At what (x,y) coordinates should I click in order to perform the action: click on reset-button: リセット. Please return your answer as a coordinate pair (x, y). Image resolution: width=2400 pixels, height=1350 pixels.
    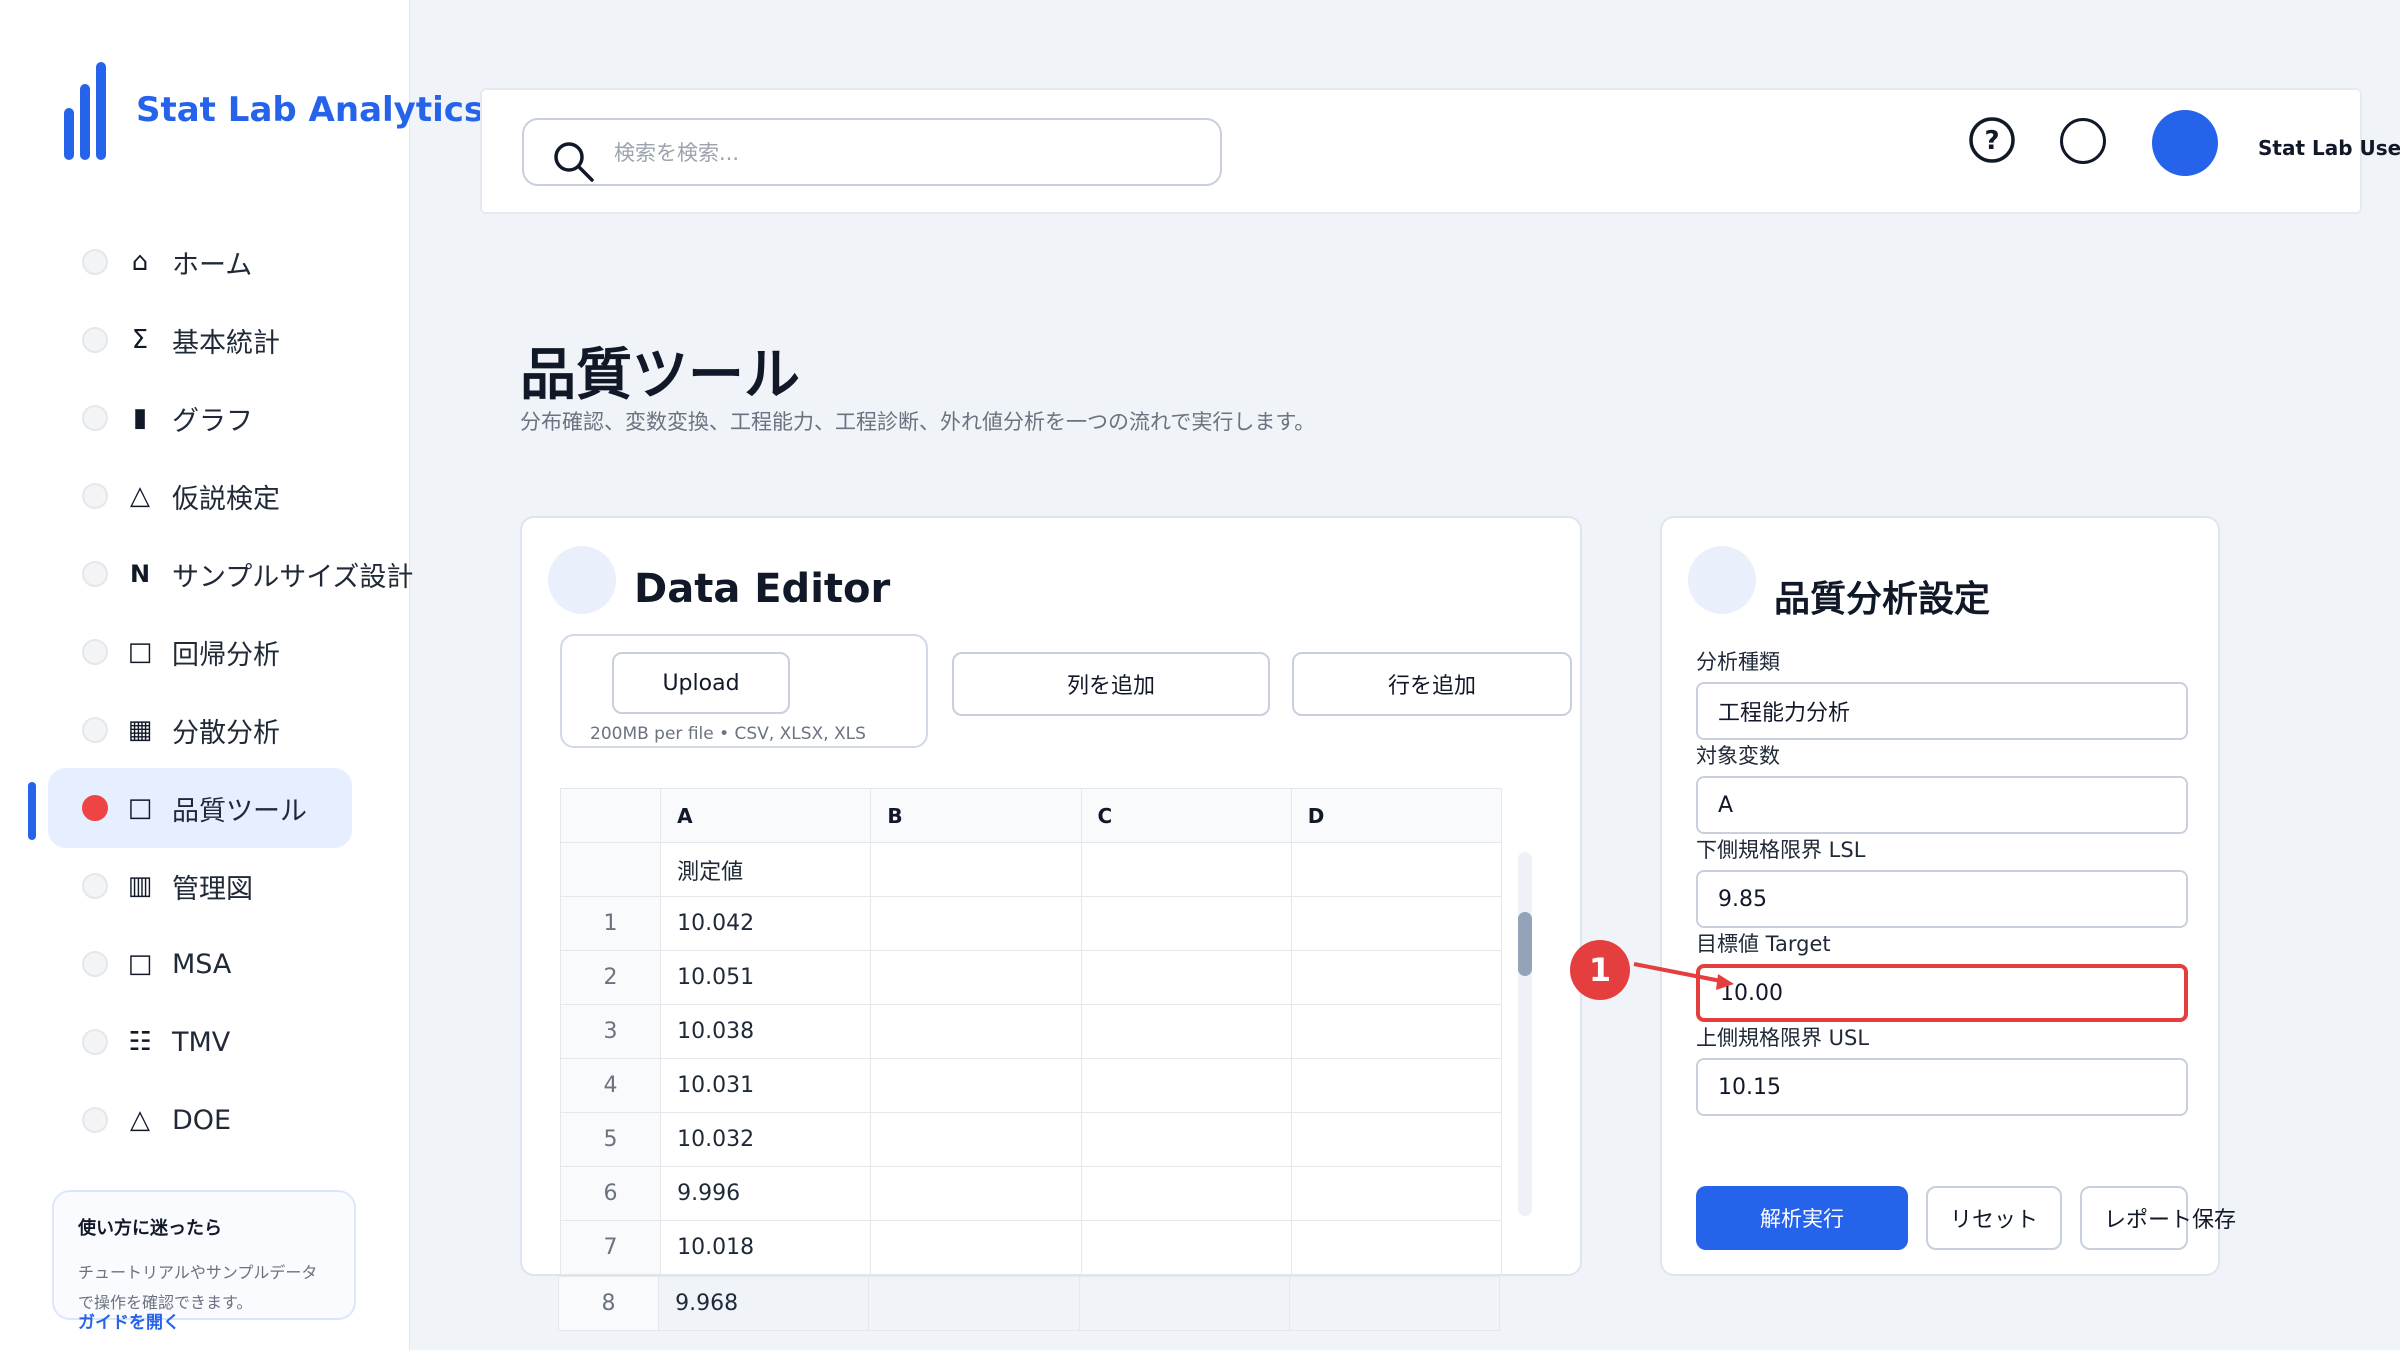
    Looking at the image, I should click on (1994, 1218).